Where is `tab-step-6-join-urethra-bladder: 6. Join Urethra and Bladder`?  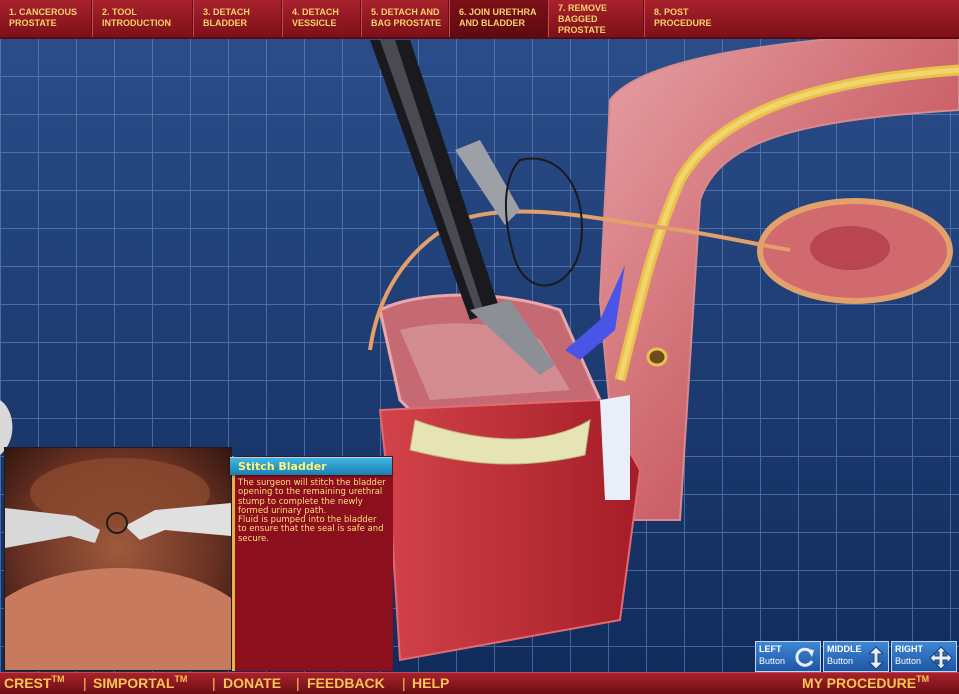
tab-step-6-join-urethra-bladder: 6. Join Urethra and Bladder is located at coordinates (499, 18).